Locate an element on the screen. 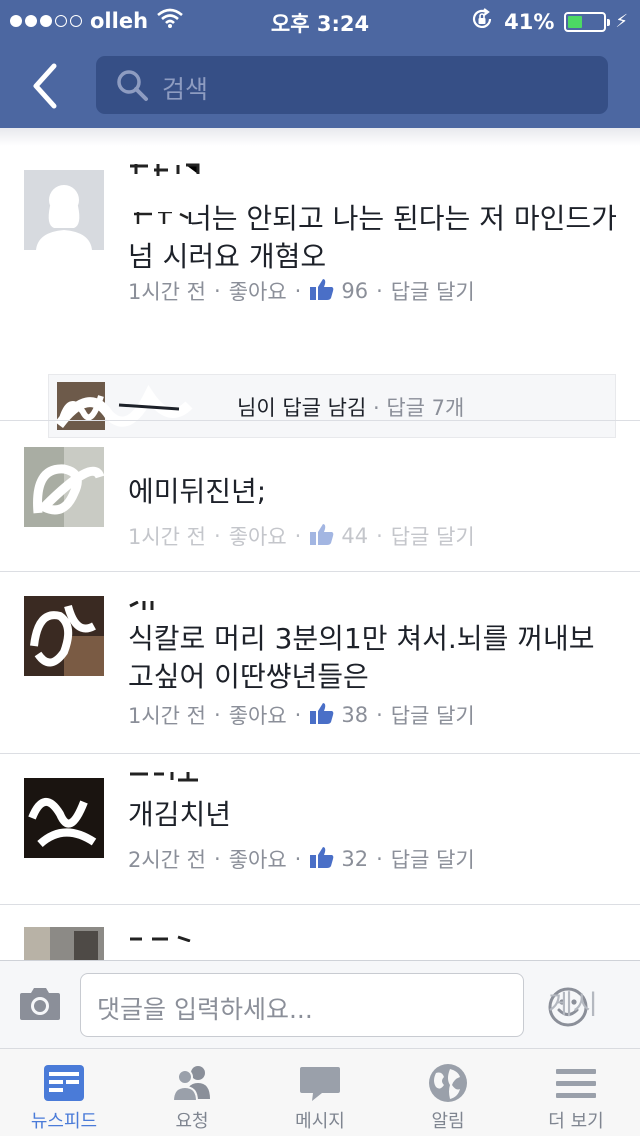 The width and height of the screenshot is (640, 1136). news-feed-icon is located at coordinates (64, 1083).